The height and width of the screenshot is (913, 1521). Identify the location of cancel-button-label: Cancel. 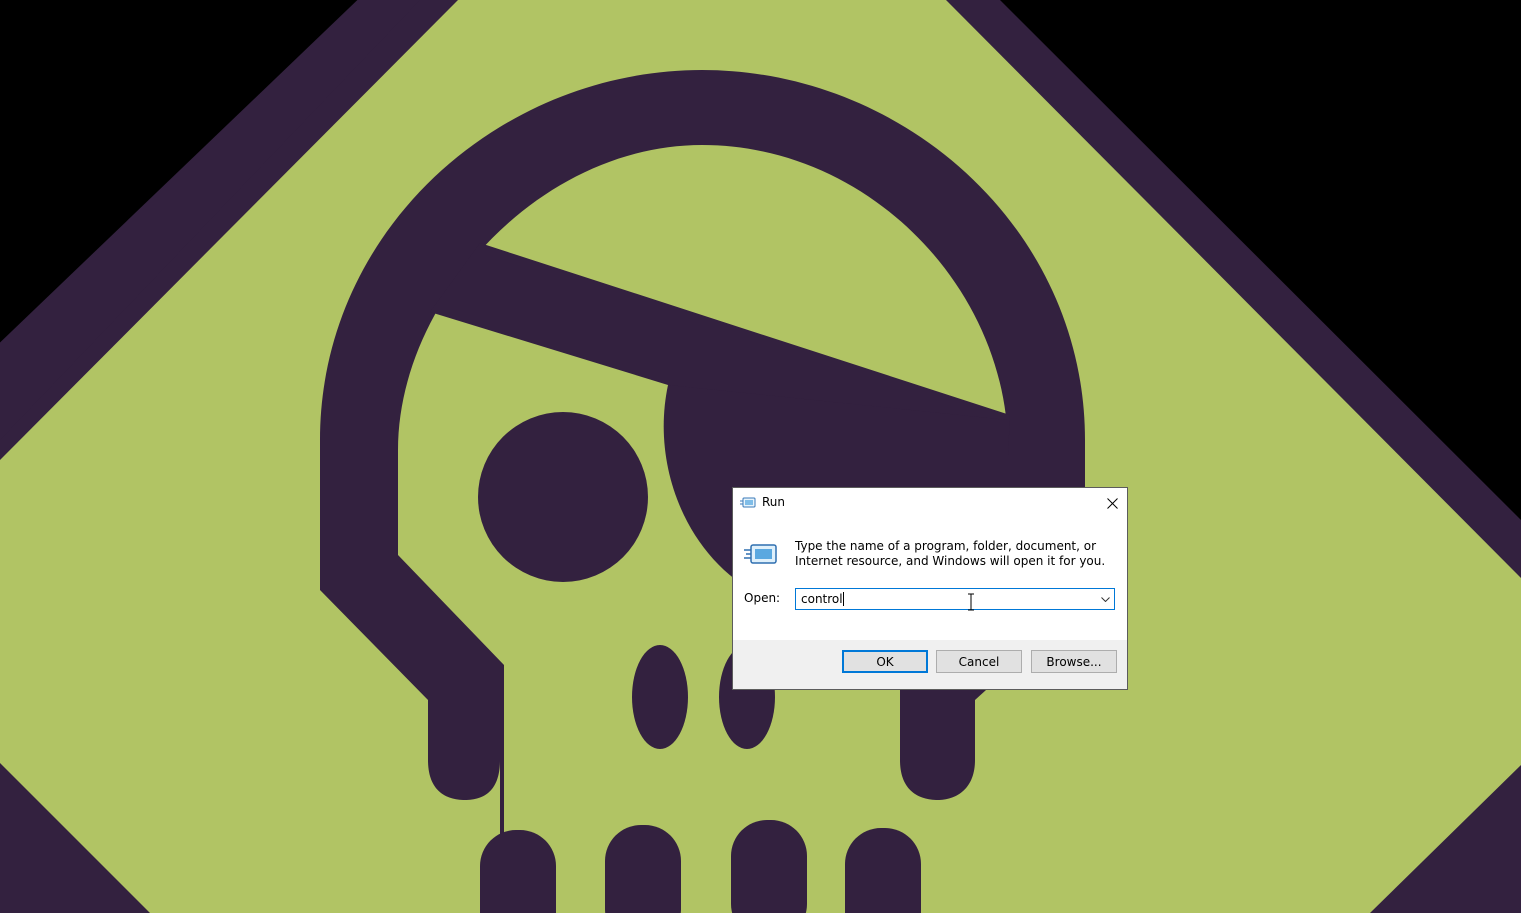
(979, 661).